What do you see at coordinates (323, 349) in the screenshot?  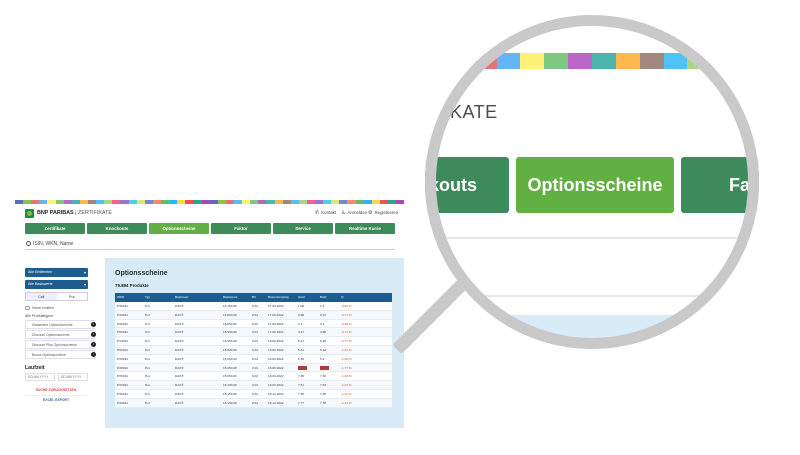 I see `table-cell: 5,32` at bounding box center [323, 349].